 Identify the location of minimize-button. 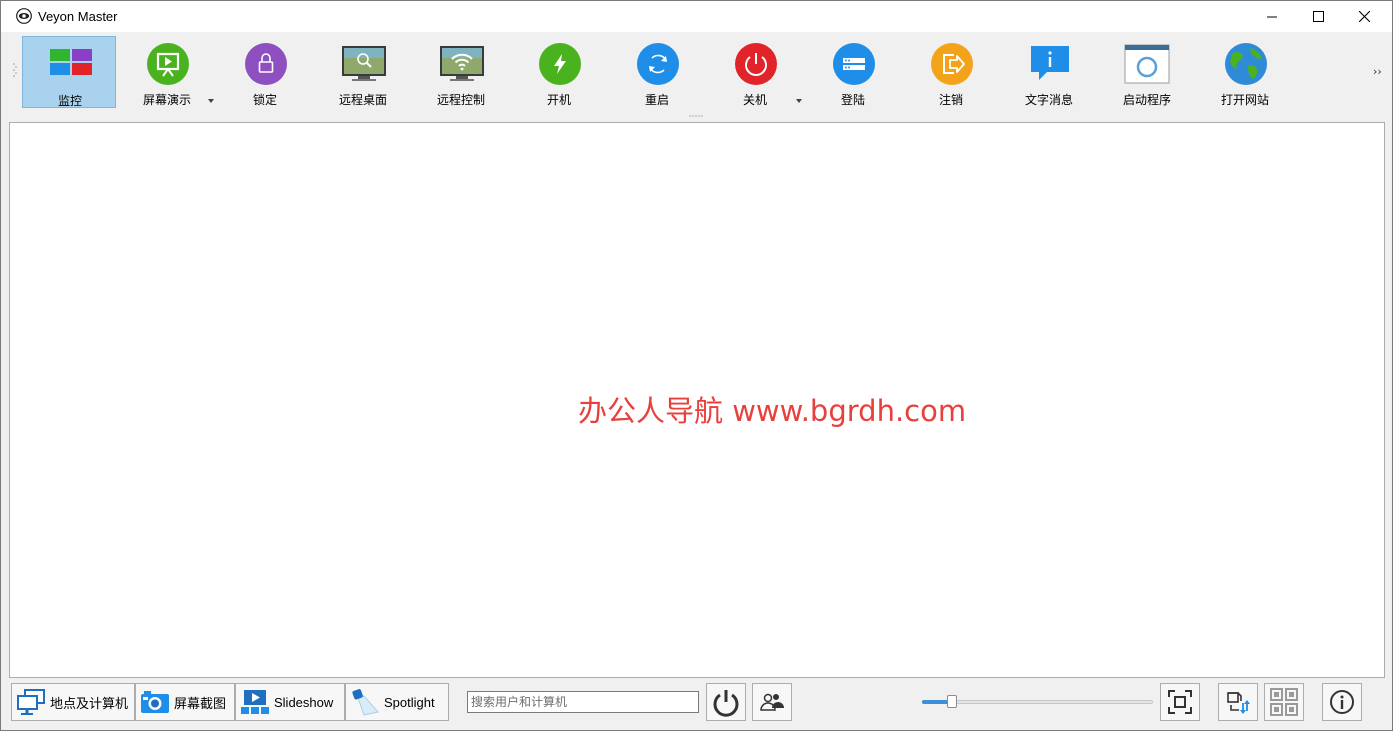
(1272, 16).